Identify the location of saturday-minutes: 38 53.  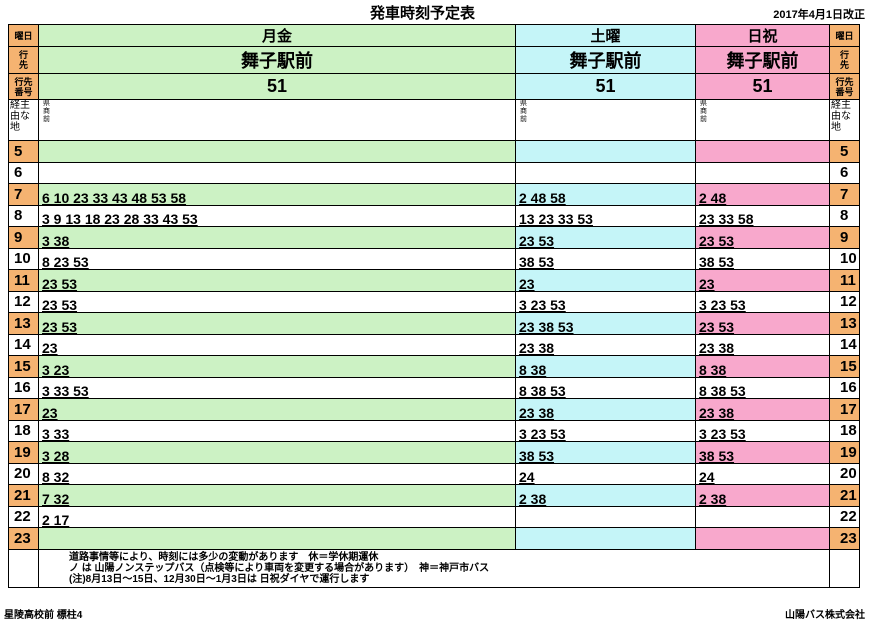
(605, 258).